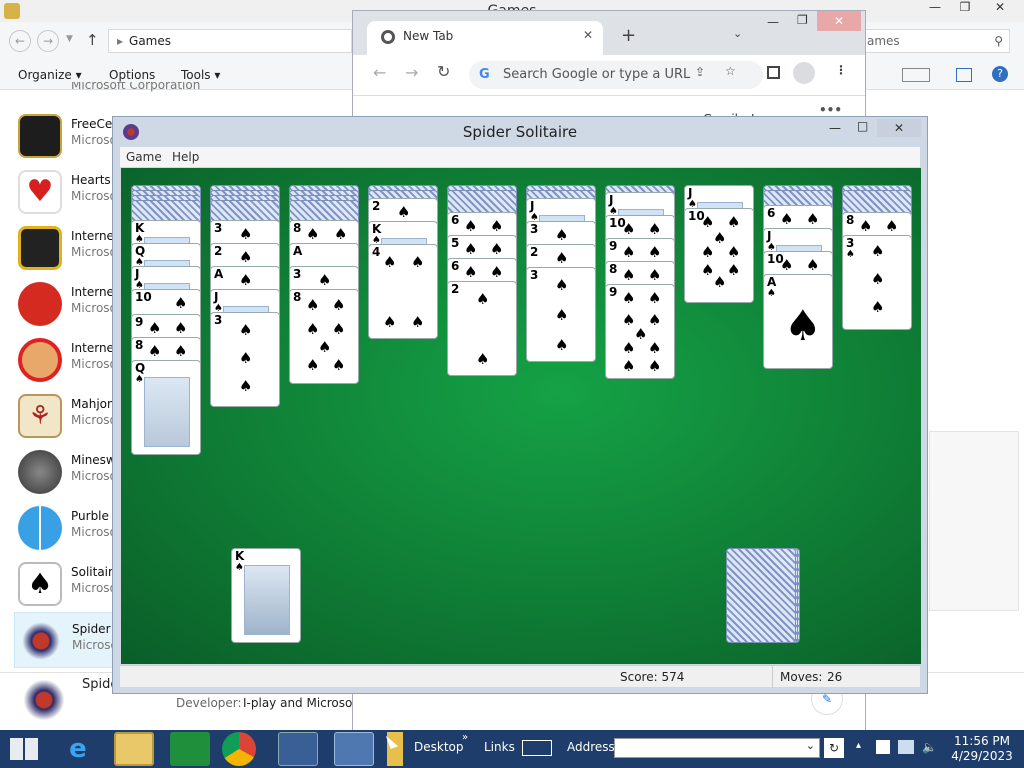 The image size is (1024, 768). Describe the element at coordinates (40, 472) in the screenshot. I see `mine-icon` at that location.